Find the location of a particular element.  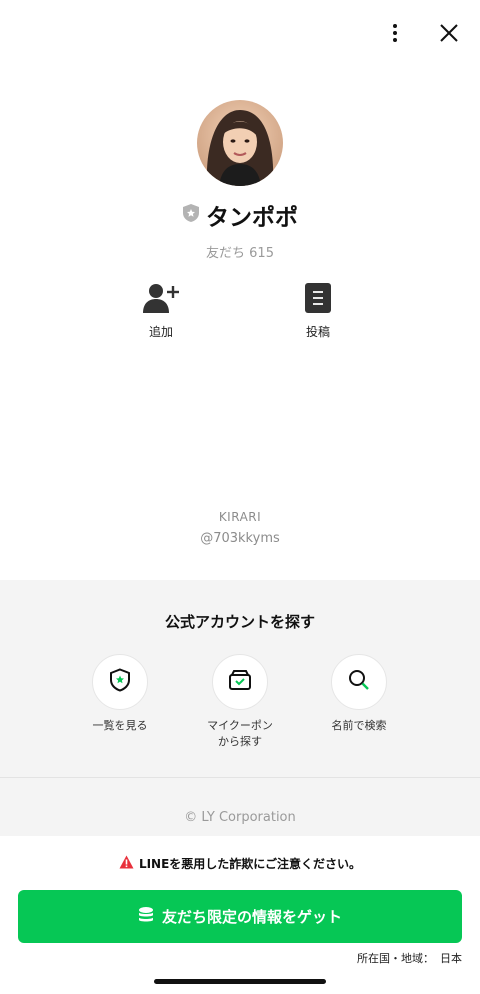

explore-item-search: 名前で検索 is located at coordinates (359, 694).